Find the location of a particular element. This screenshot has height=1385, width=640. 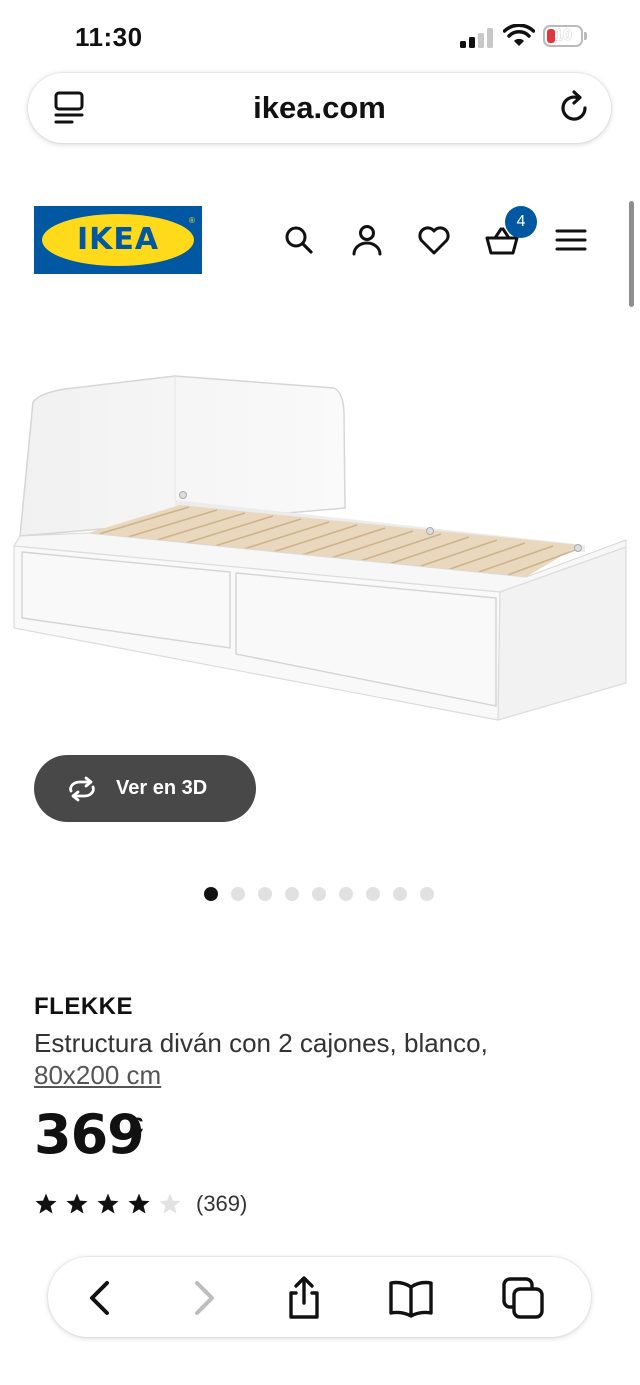

price-currency: € is located at coordinates (137, 1125).